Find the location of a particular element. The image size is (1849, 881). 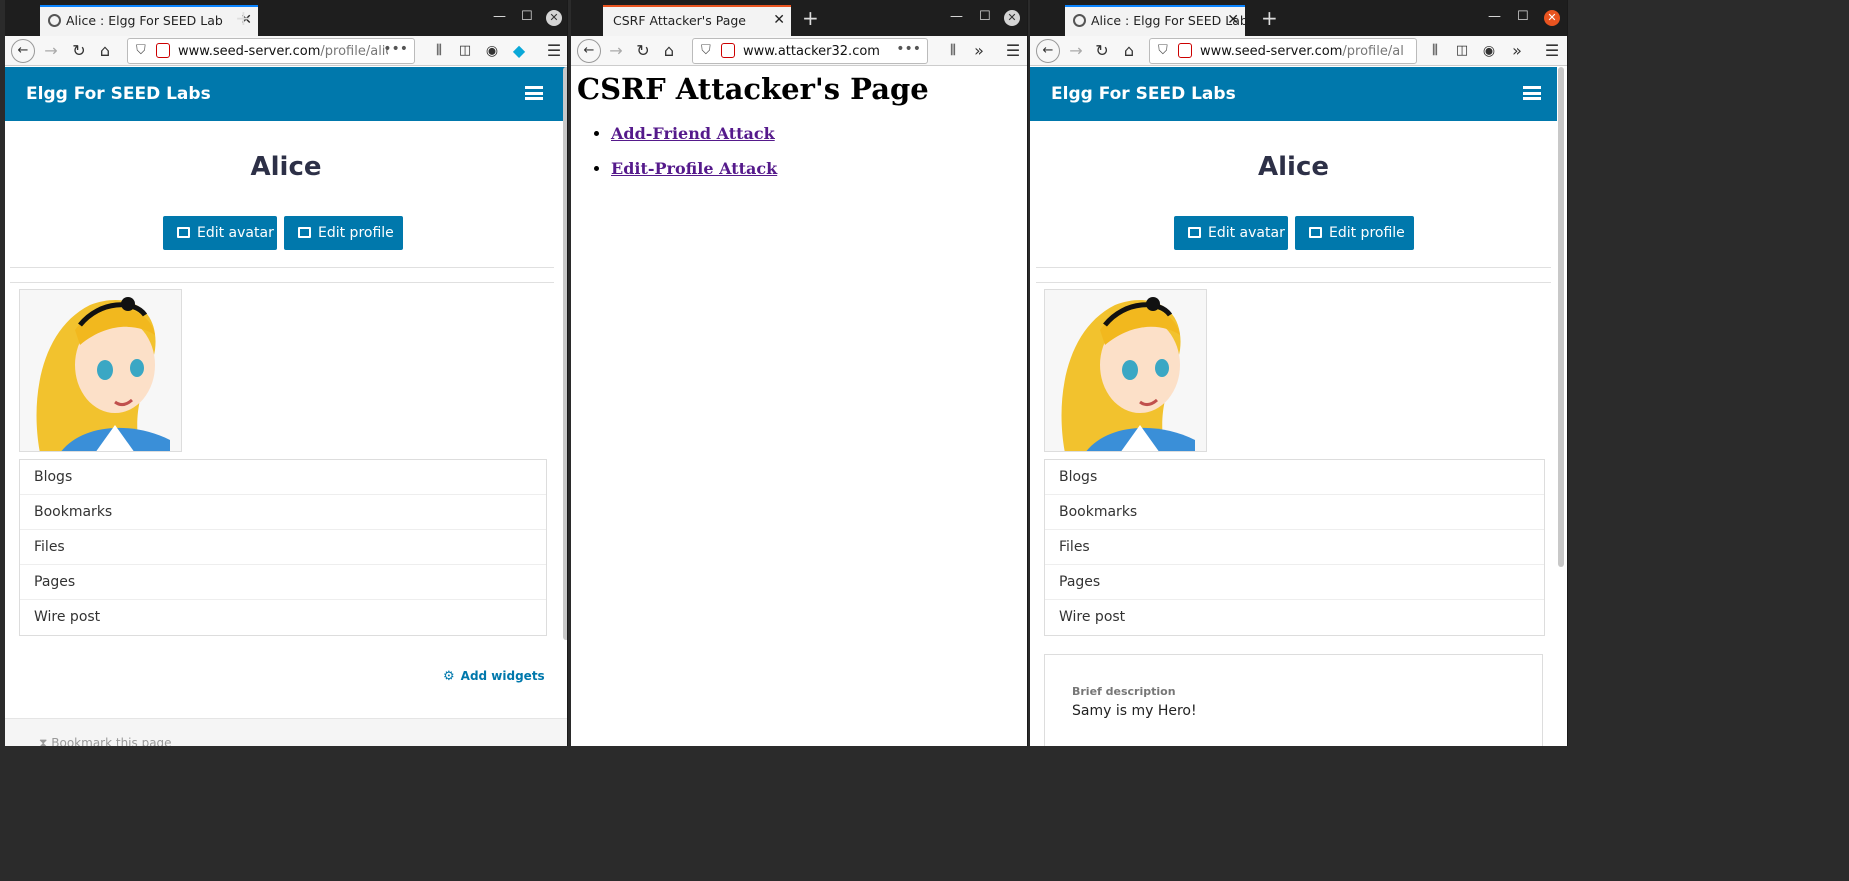

insecure-lock-icon is located at coordinates (728, 50).